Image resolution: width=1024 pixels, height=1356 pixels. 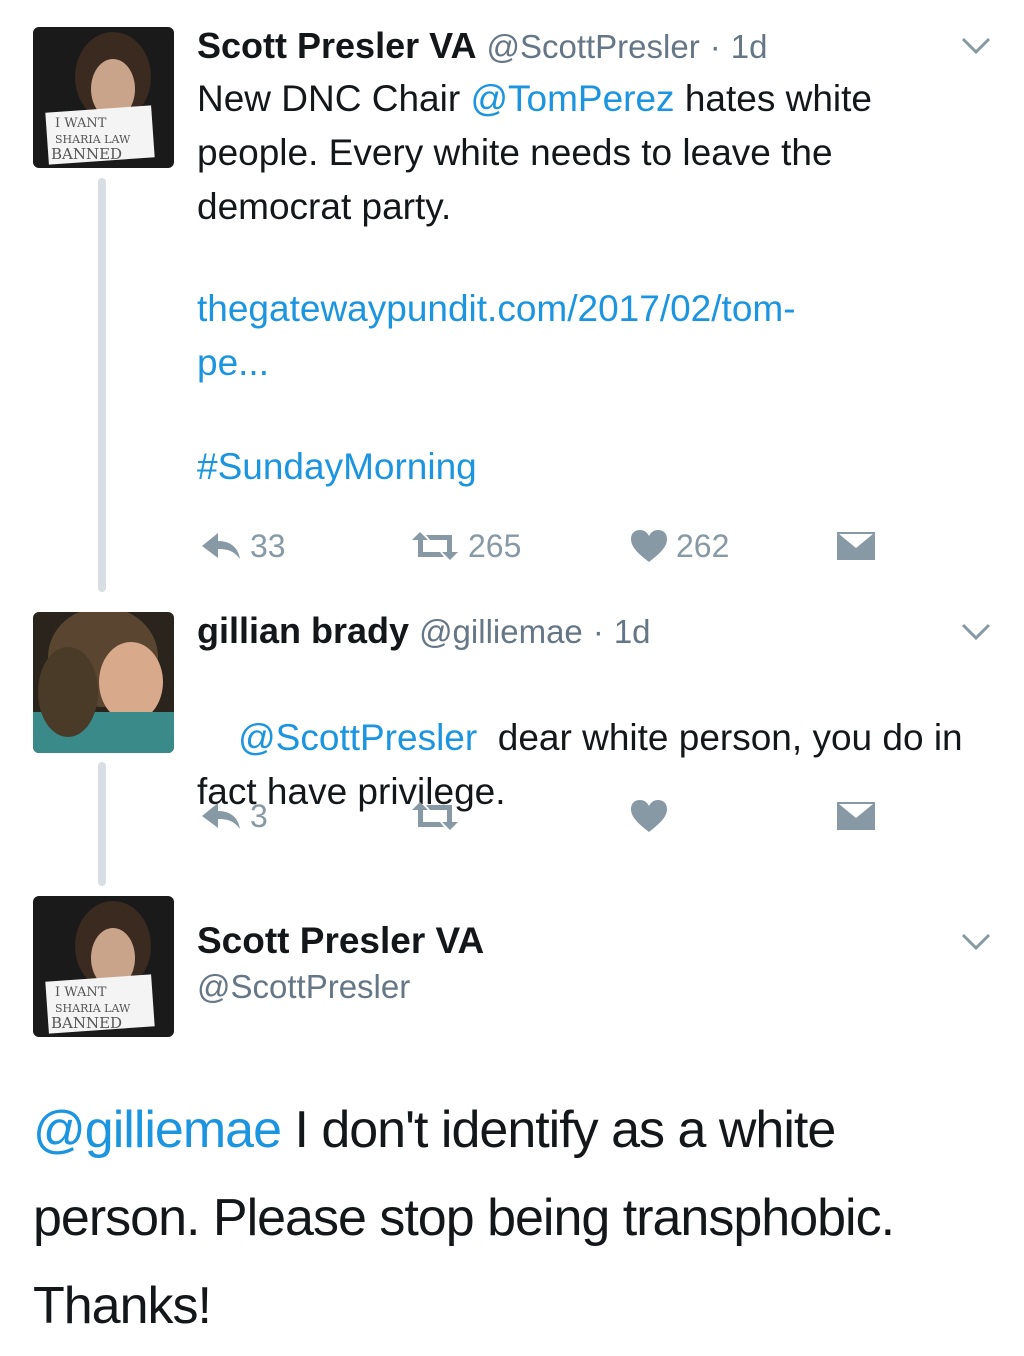 I want to click on hashtag-link: #SundayMorning, so click(x=597, y=467).